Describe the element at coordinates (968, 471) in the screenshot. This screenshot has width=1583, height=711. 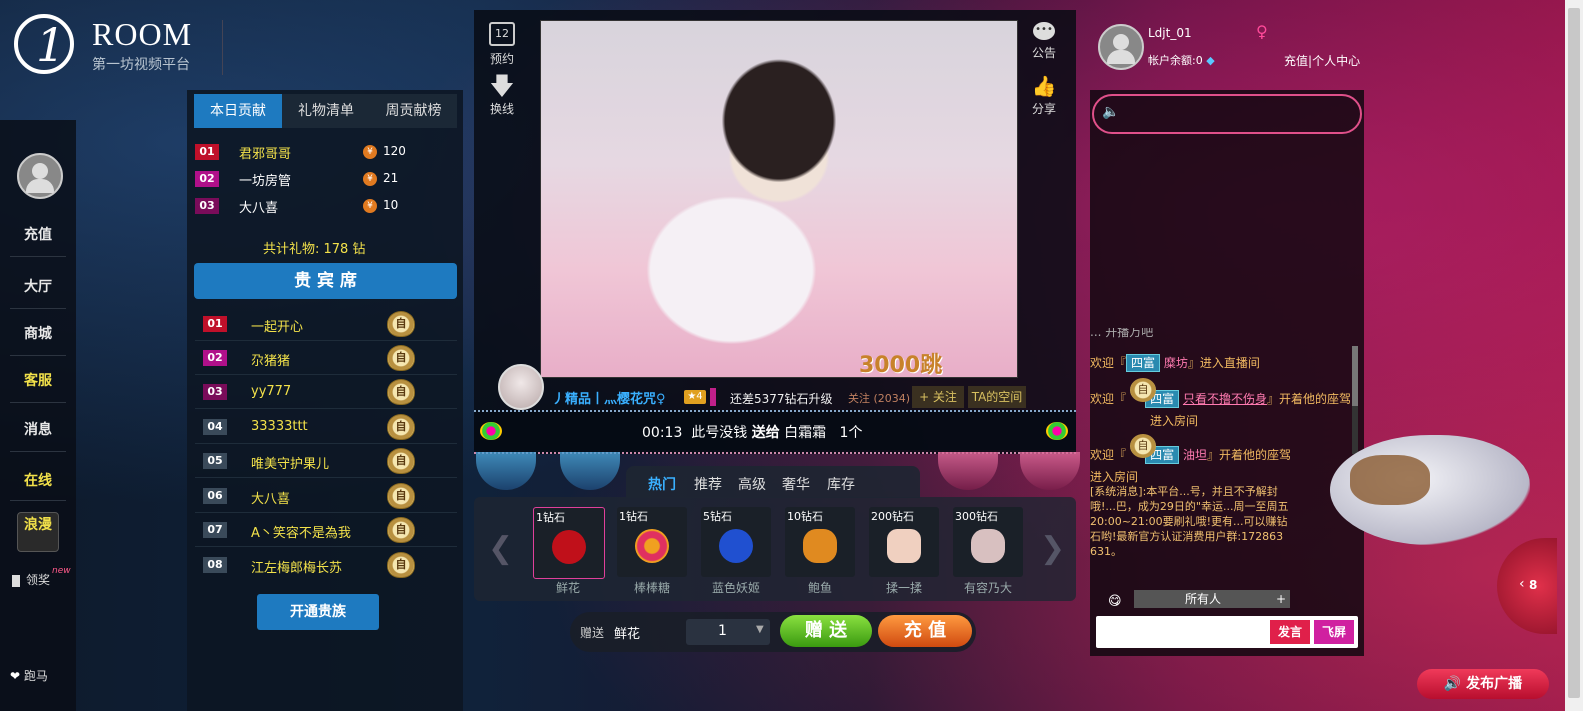
I see `decorative-seat` at that location.